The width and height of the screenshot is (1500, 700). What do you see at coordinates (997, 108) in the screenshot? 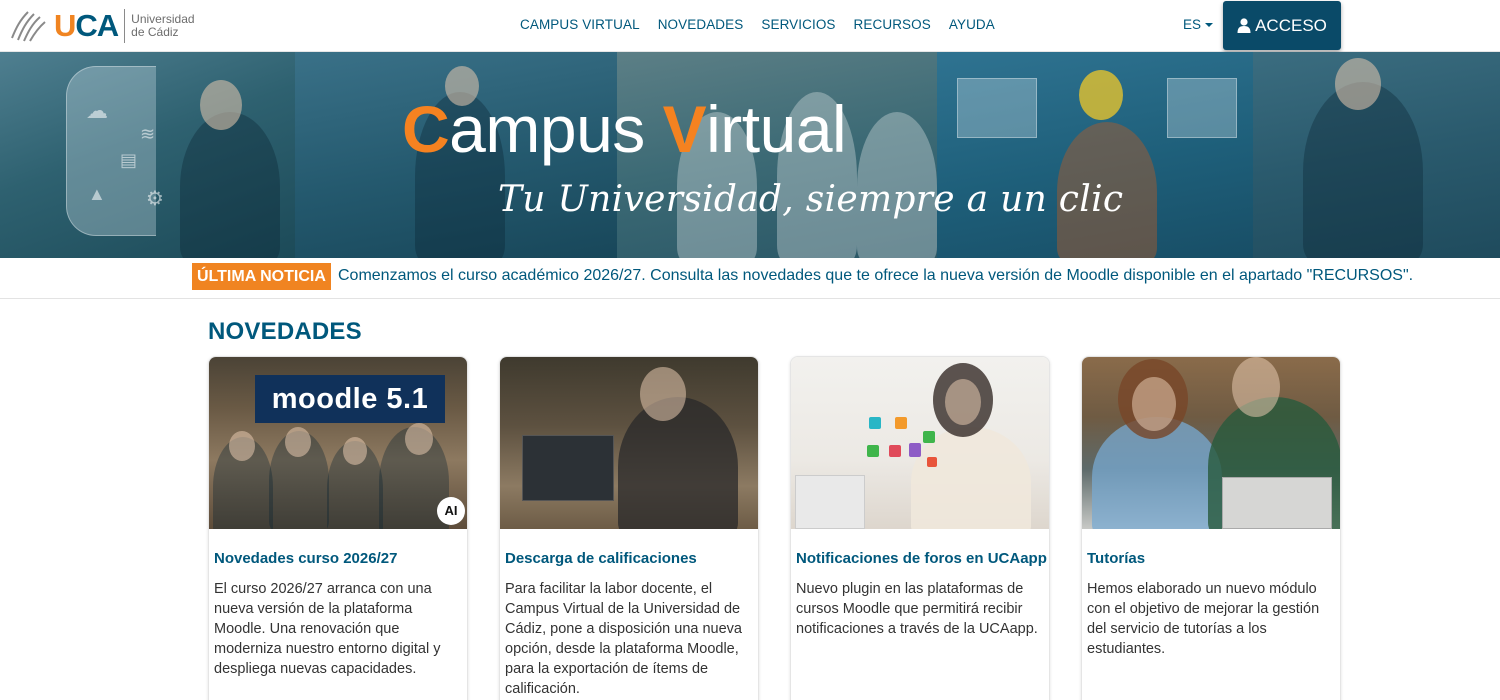
I see `control-monitor` at bounding box center [997, 108].